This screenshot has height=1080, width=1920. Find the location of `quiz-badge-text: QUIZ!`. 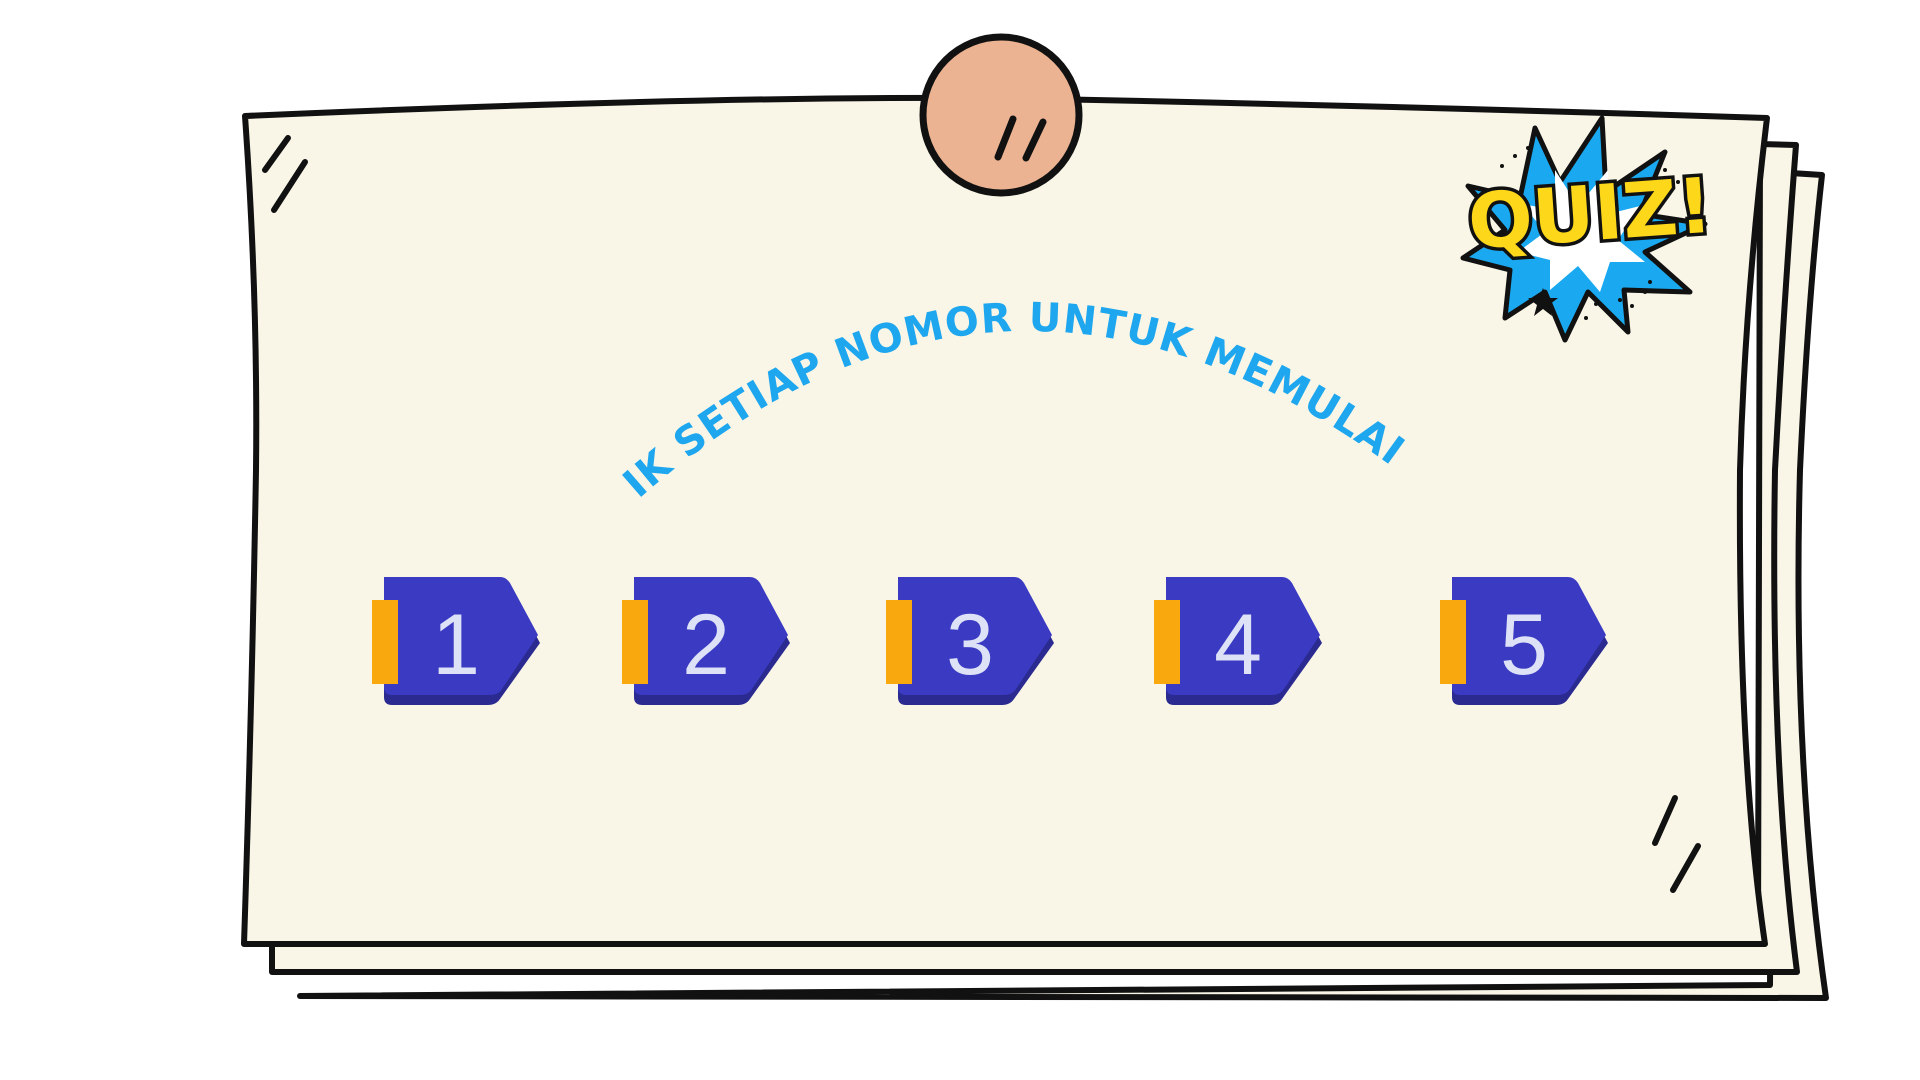

quiz-badge-text: QUIZ! is located at coordinates (1590, 214).